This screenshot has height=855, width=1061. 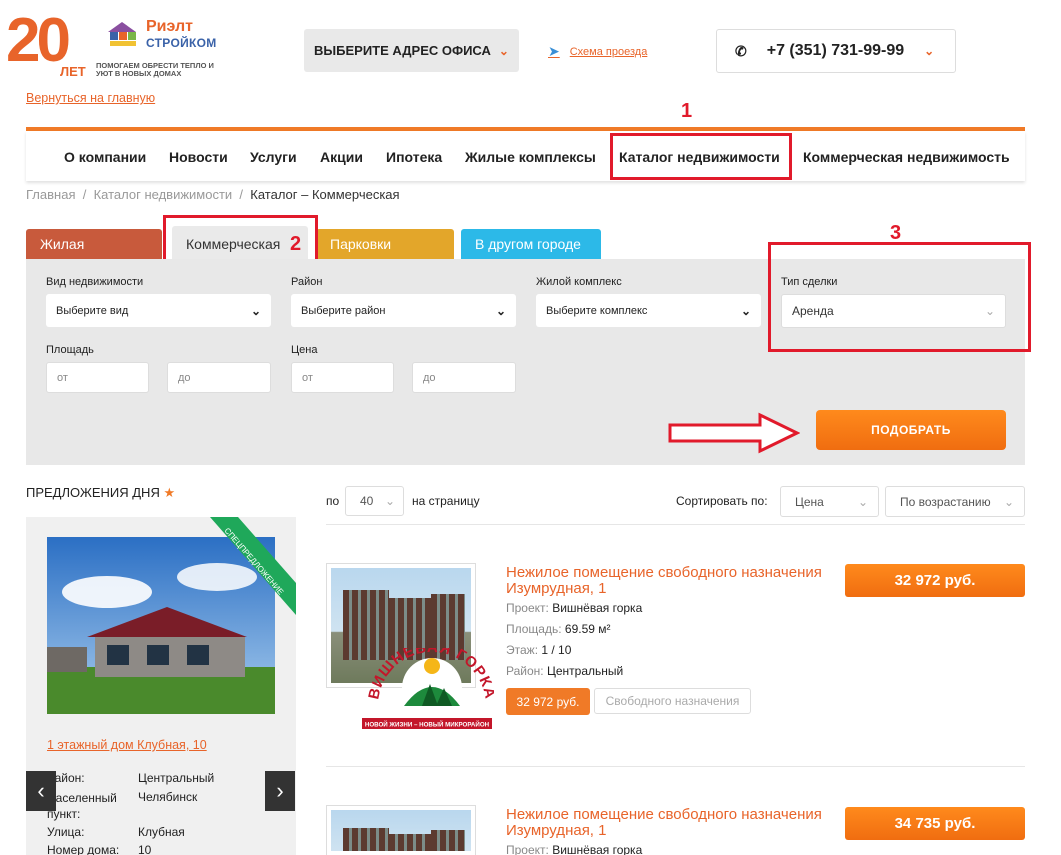 I want to click on filter-type-select: Выберите вид ⌄, so click(x=158, y=310).